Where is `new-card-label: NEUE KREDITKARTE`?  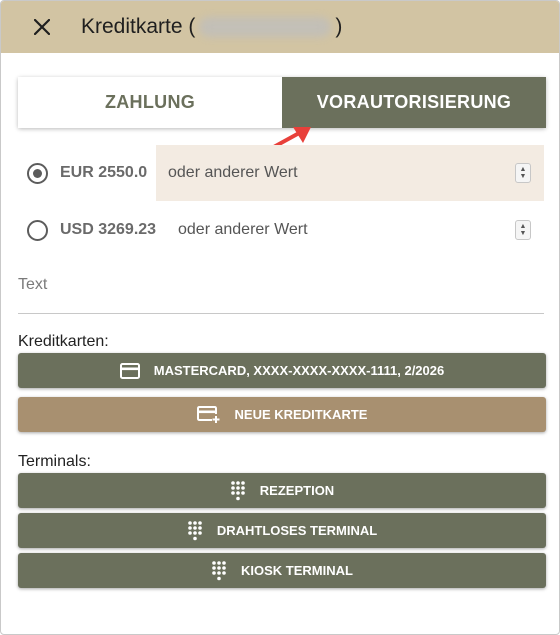
new-card-label: NEUE KREDITKARTE is located at coordinates (301, 414).